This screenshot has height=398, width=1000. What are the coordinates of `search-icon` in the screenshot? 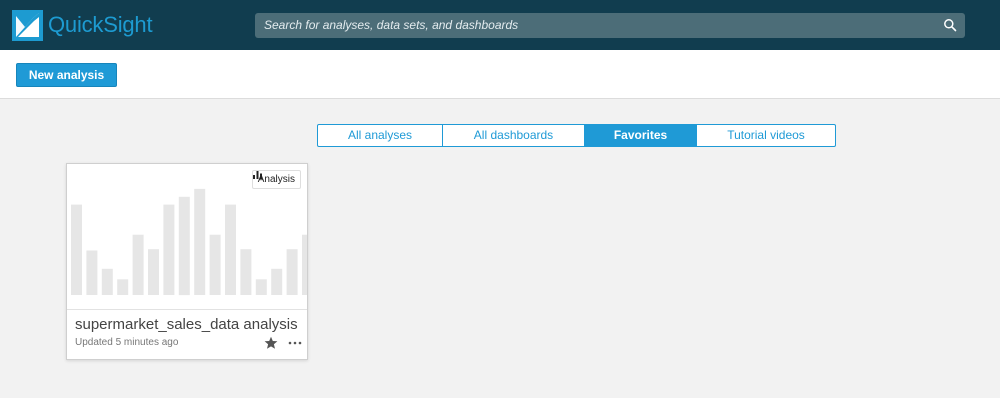 It's located at (950, 25).